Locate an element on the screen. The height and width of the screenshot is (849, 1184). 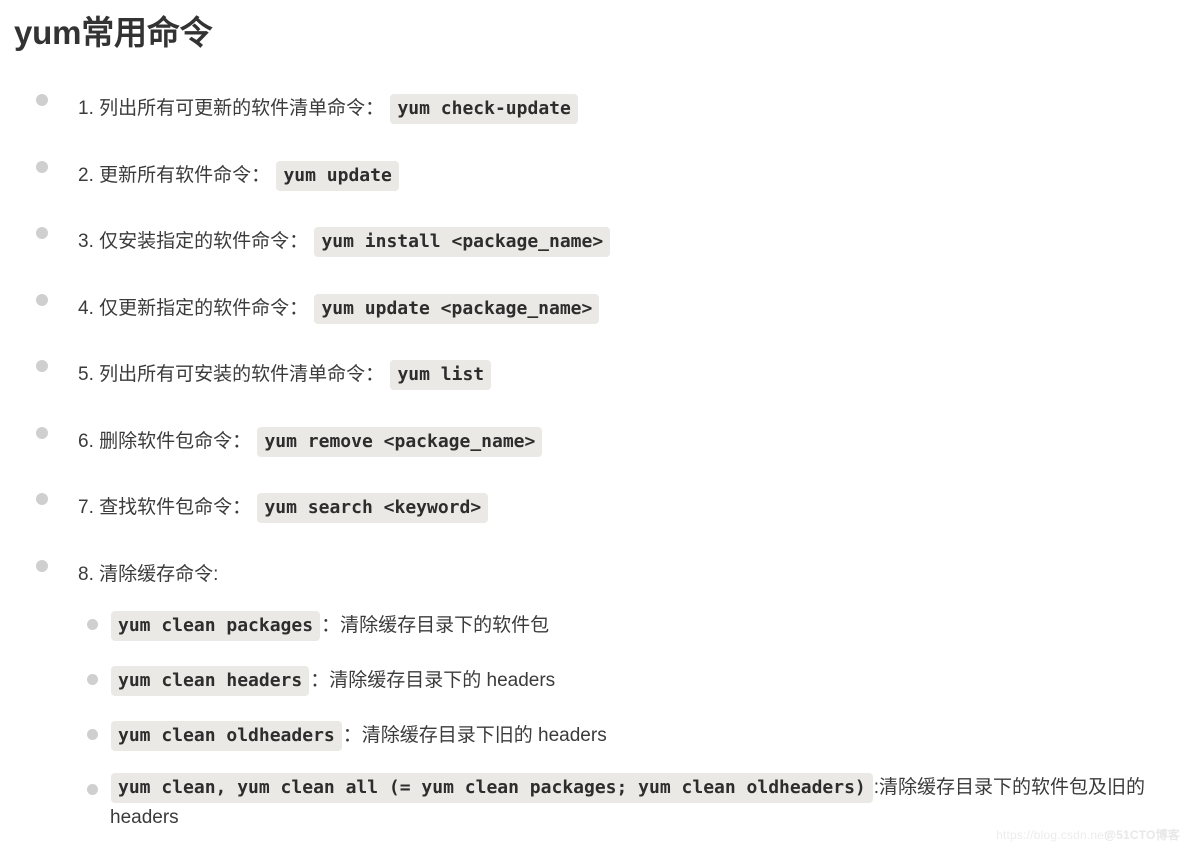
list-item: 5. 列出所有可安装的软件清单命令： yum list is located at coordinates (592, 385).